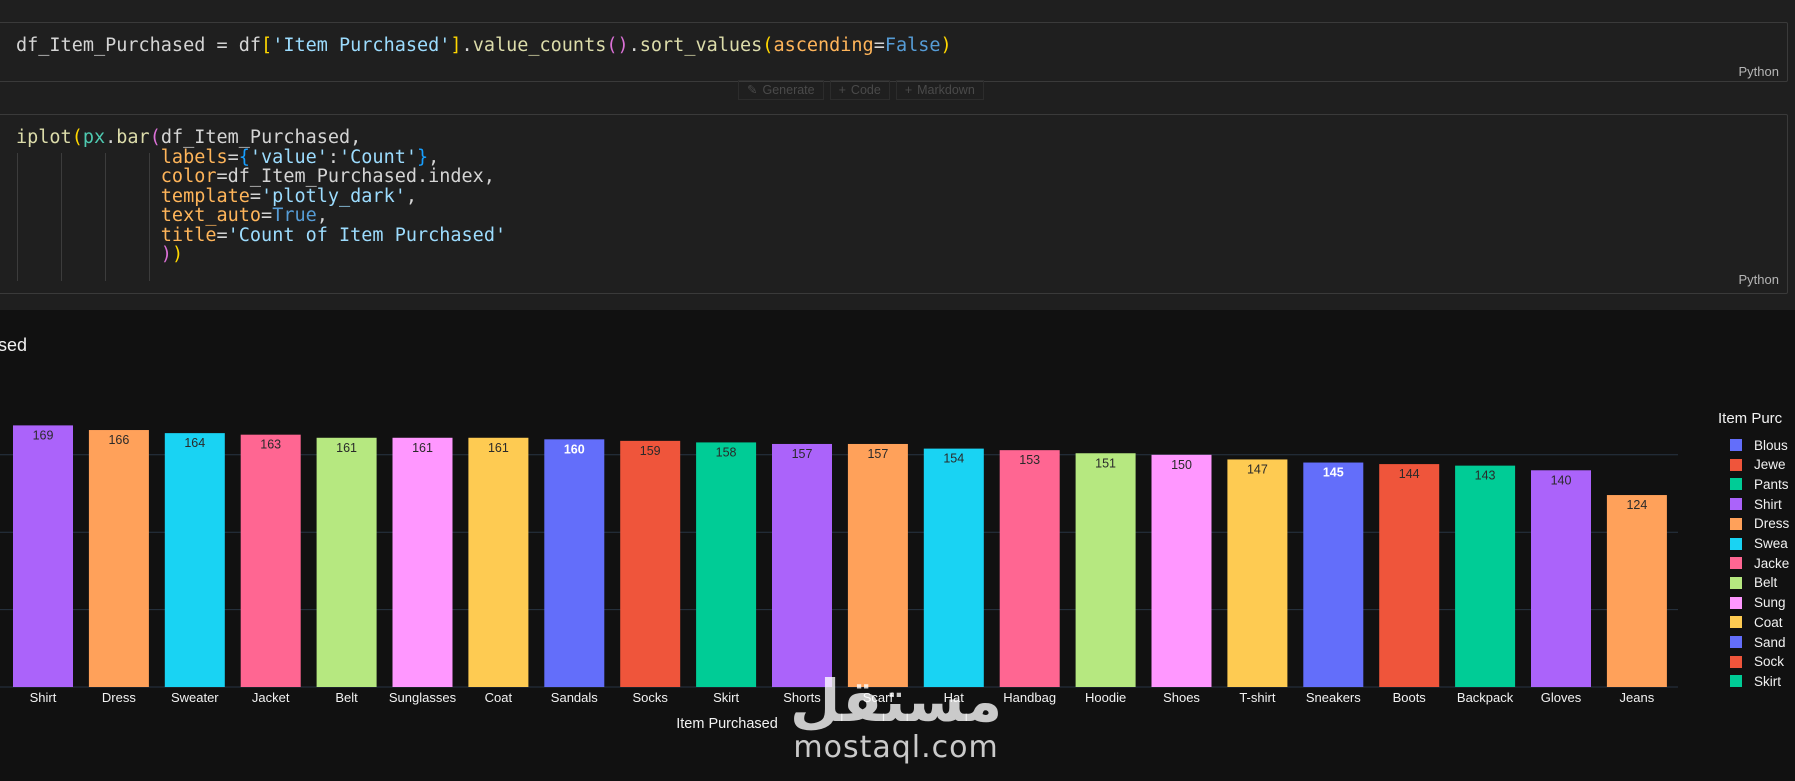  Describe the element at coordinates (1637, 697) in the screenshot. I see `x-tick-label: Jeans` at that location.